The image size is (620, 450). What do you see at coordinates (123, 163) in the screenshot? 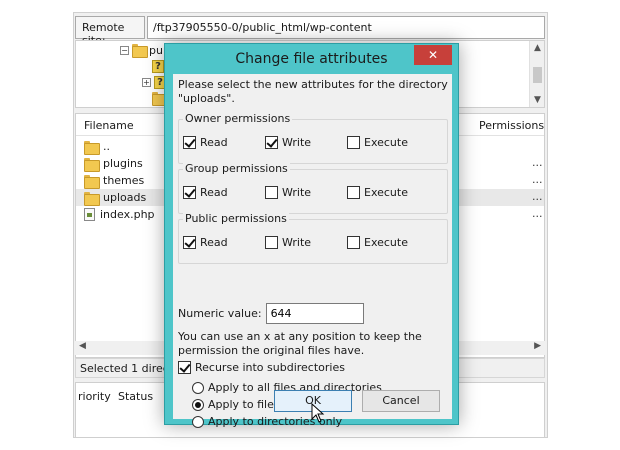
I see `file-name: plugins` at bounding box center [123, 163].